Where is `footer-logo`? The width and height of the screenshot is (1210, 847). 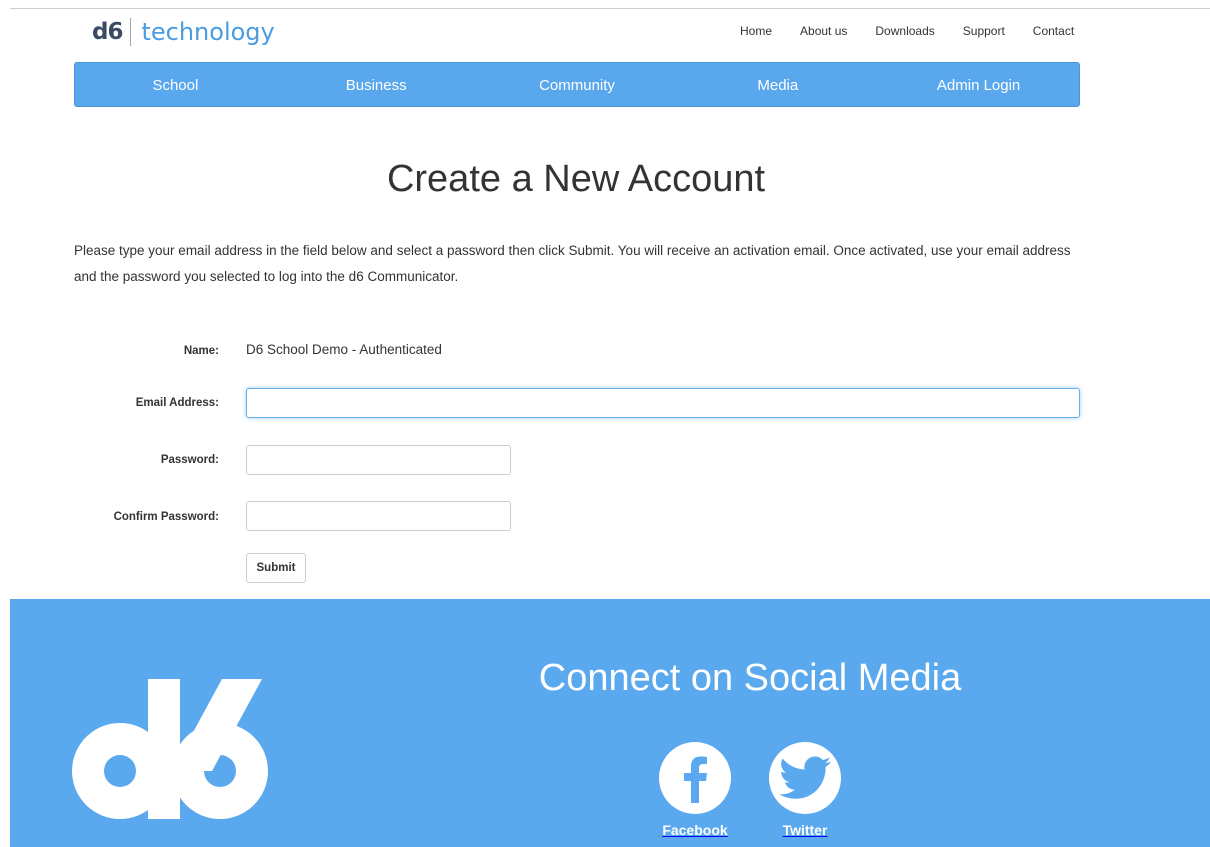
footer-logo is located at coordinates (172, 751).